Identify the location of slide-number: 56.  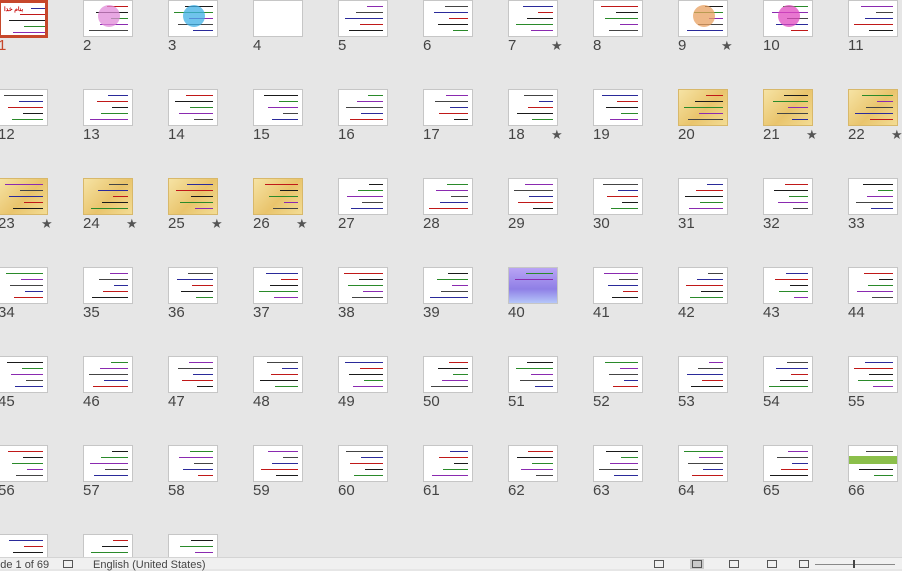
(7, 490).